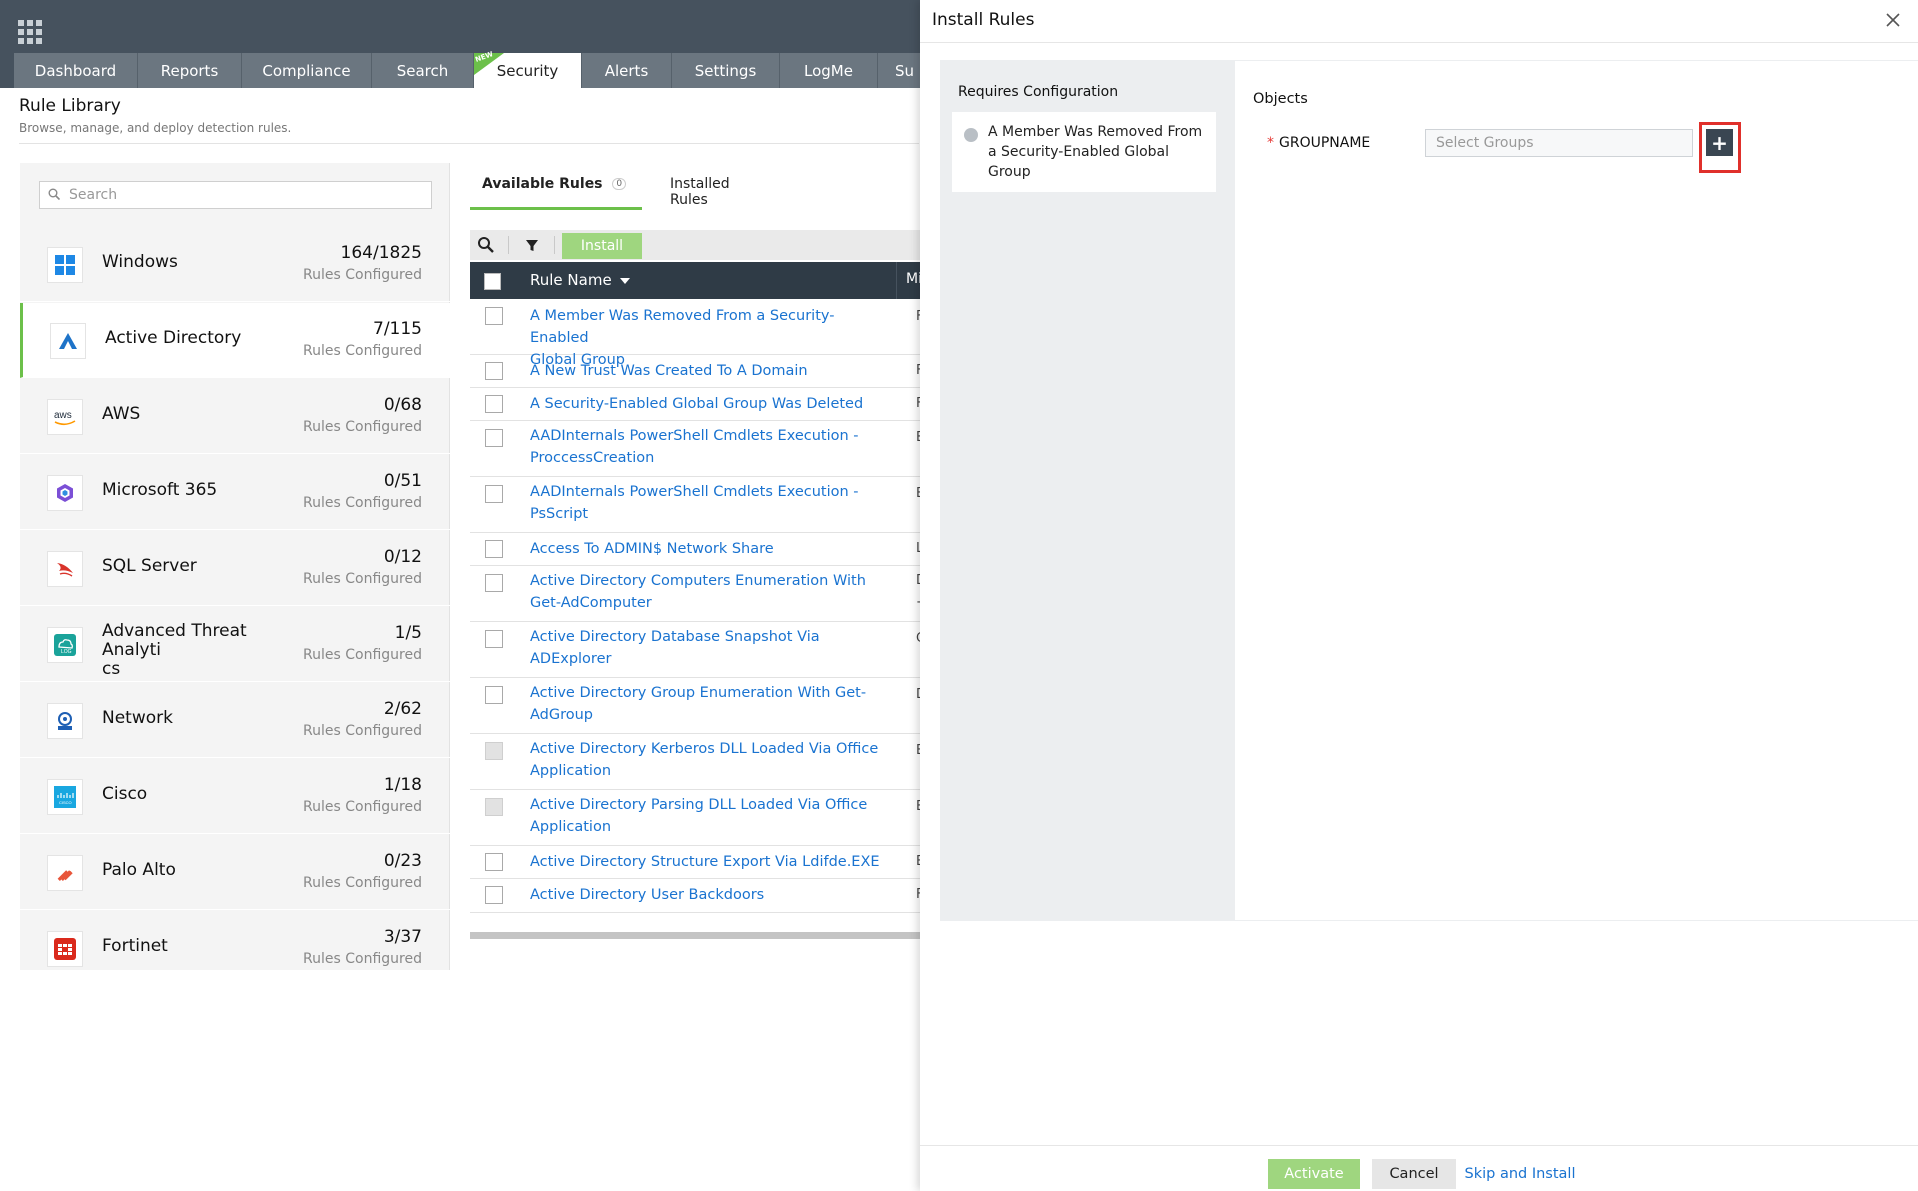 The image size is (1918, 1191). Describe the element at coordinates (1419, 42) in the screenshot. I see `dialog-header-divider` at that location.